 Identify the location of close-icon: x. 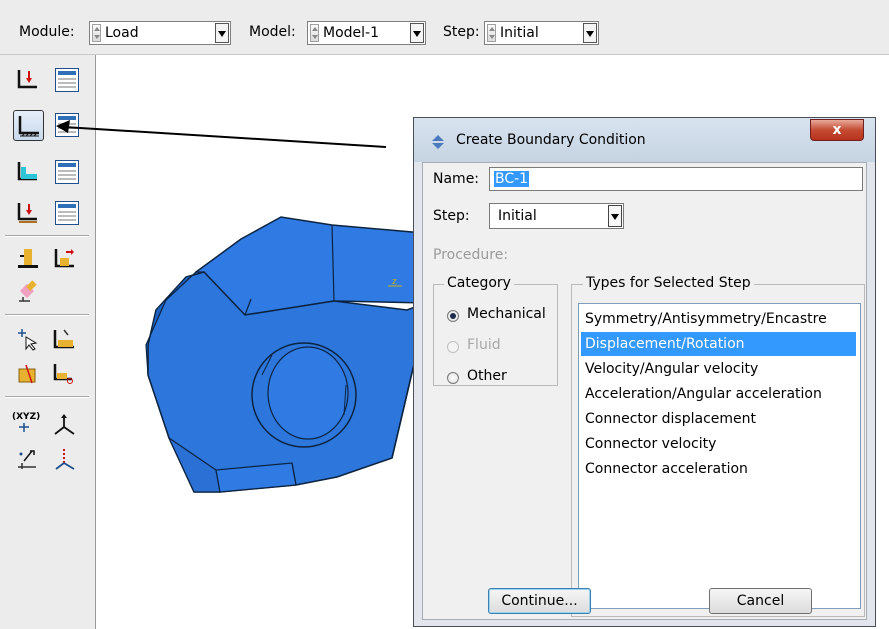
(837, 130).